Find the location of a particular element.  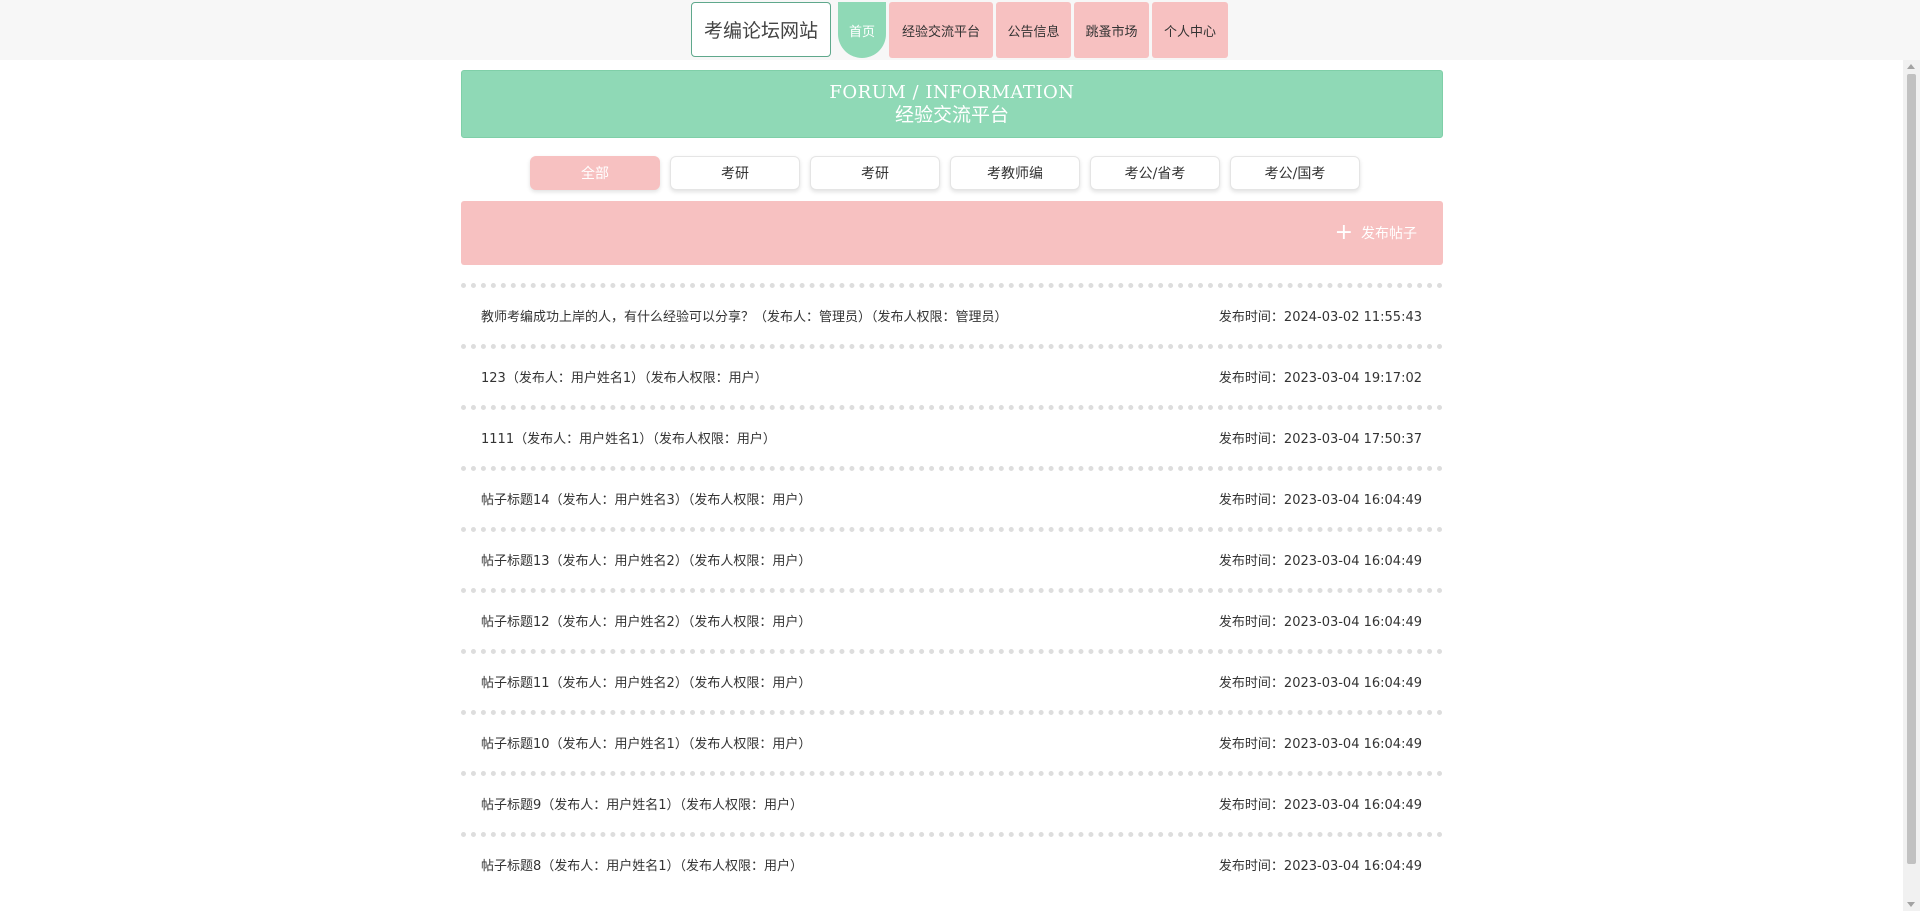

top-navigation-bar: 考编论坛网站 首页 经验交流平台 公告信息 跳蚤市场 个人中心 is located at coordinates (960, 30).